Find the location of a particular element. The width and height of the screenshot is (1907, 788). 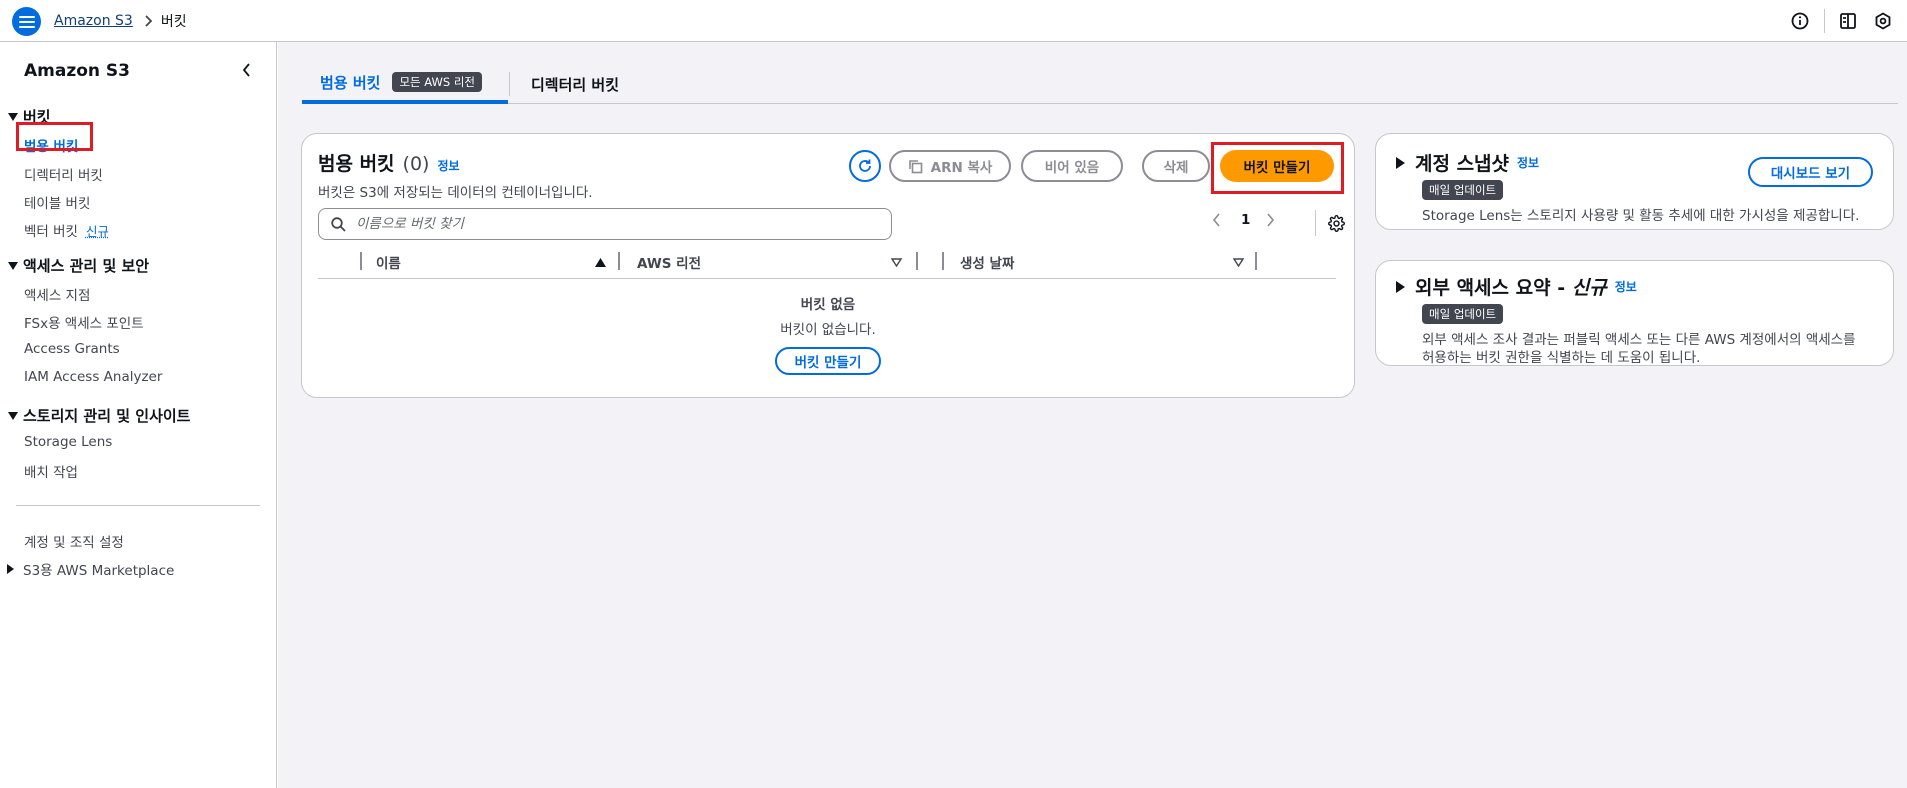

copy-icon is located at coordinates (915, 166).